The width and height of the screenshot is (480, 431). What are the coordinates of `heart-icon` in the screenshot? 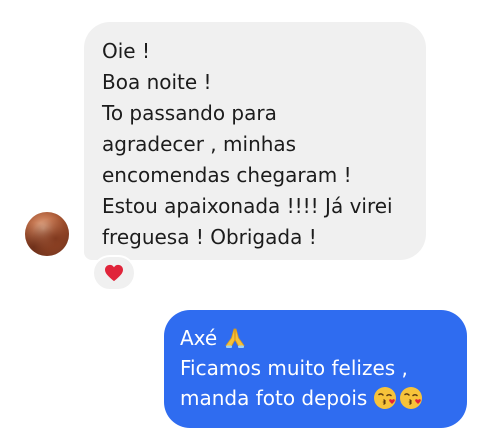 It's located at (114, 273).